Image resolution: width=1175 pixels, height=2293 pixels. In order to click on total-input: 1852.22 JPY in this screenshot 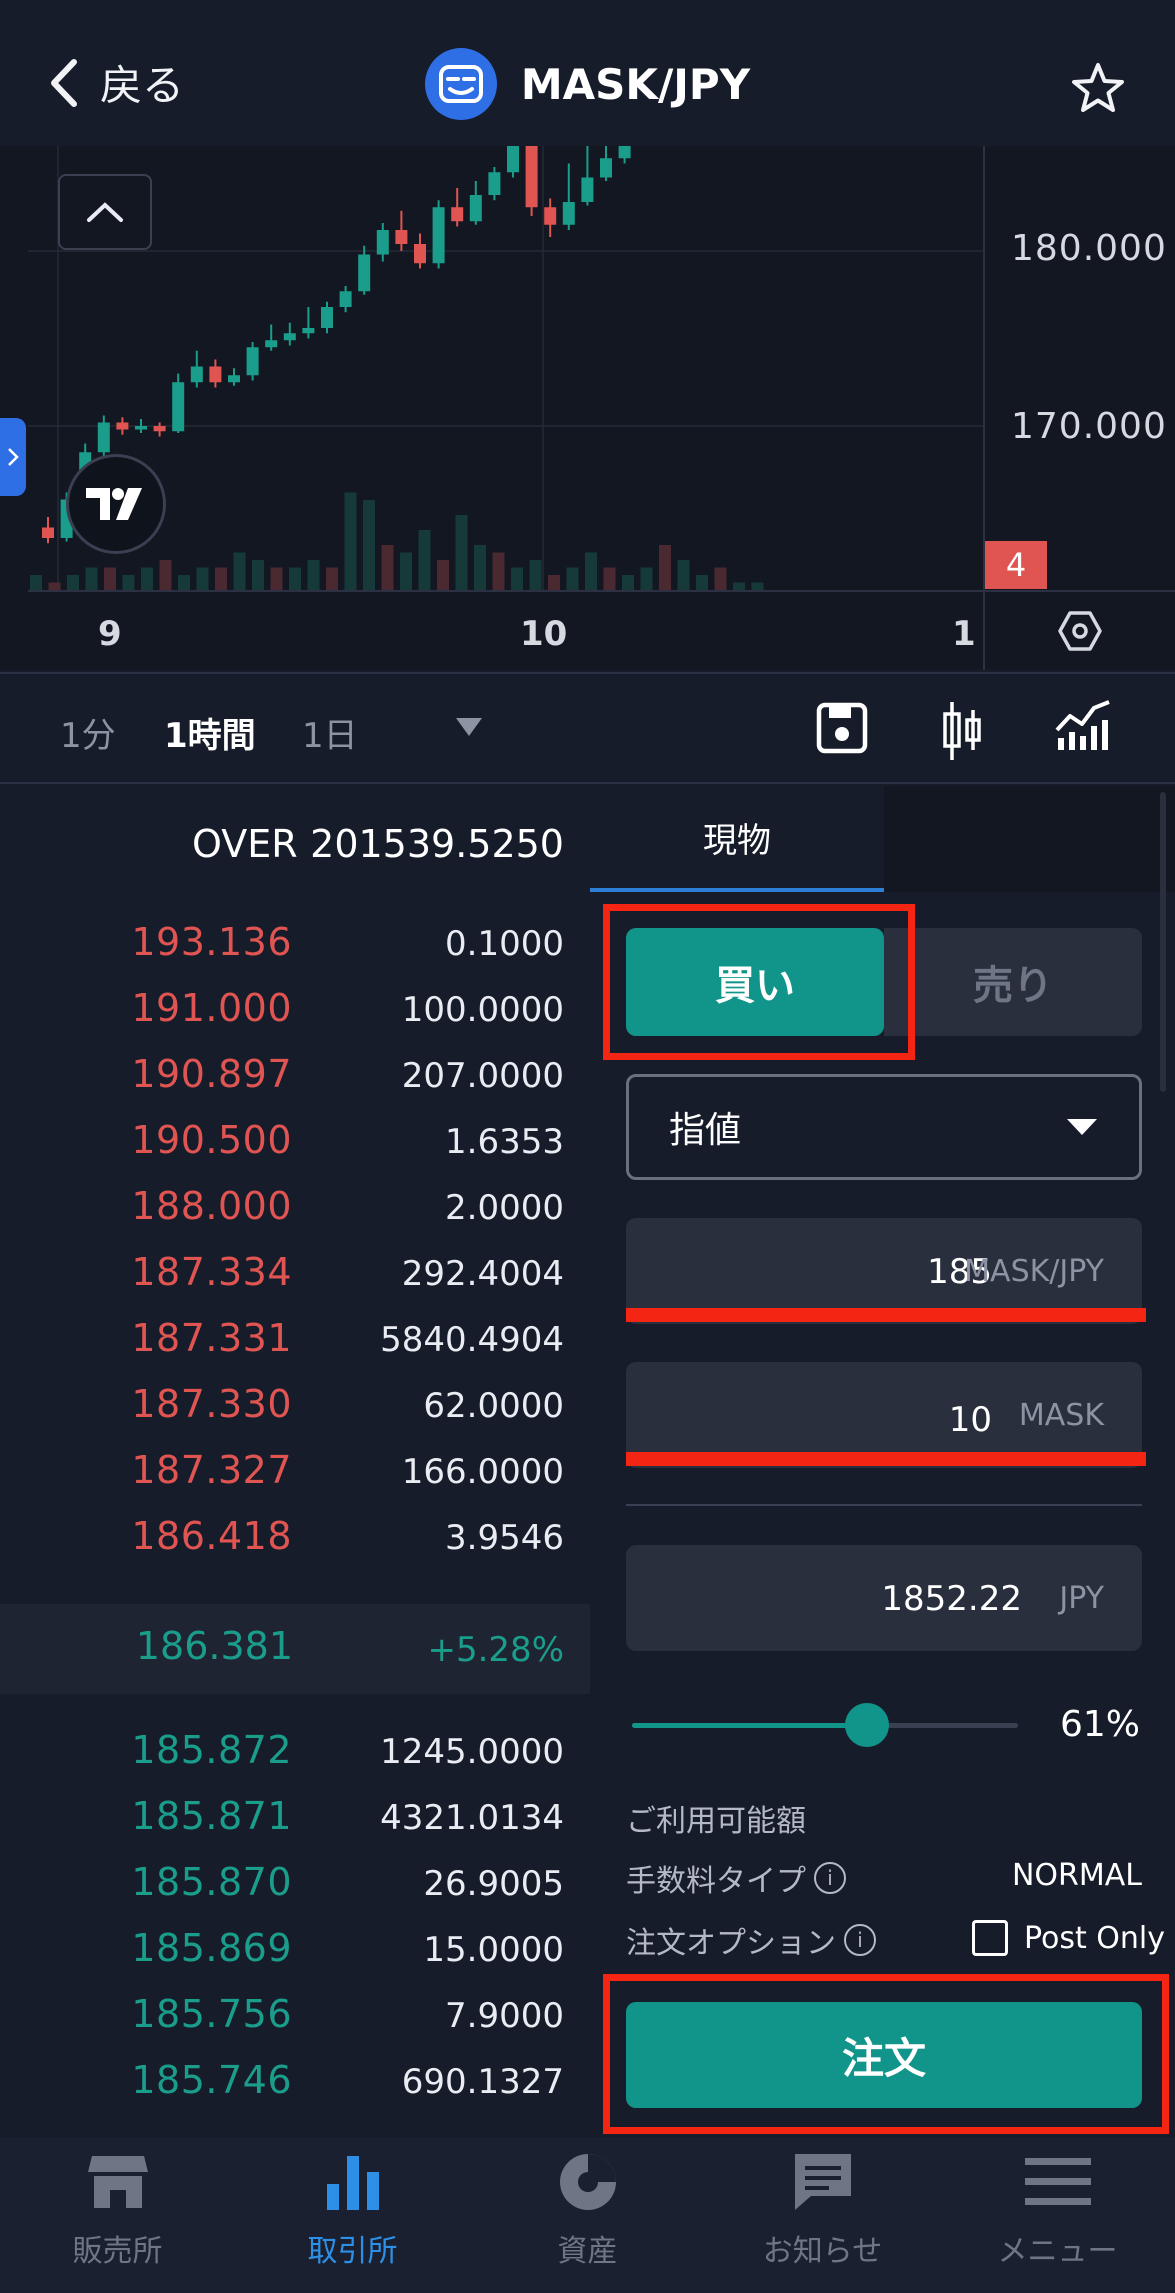, I will do `click(884, 1598)`.